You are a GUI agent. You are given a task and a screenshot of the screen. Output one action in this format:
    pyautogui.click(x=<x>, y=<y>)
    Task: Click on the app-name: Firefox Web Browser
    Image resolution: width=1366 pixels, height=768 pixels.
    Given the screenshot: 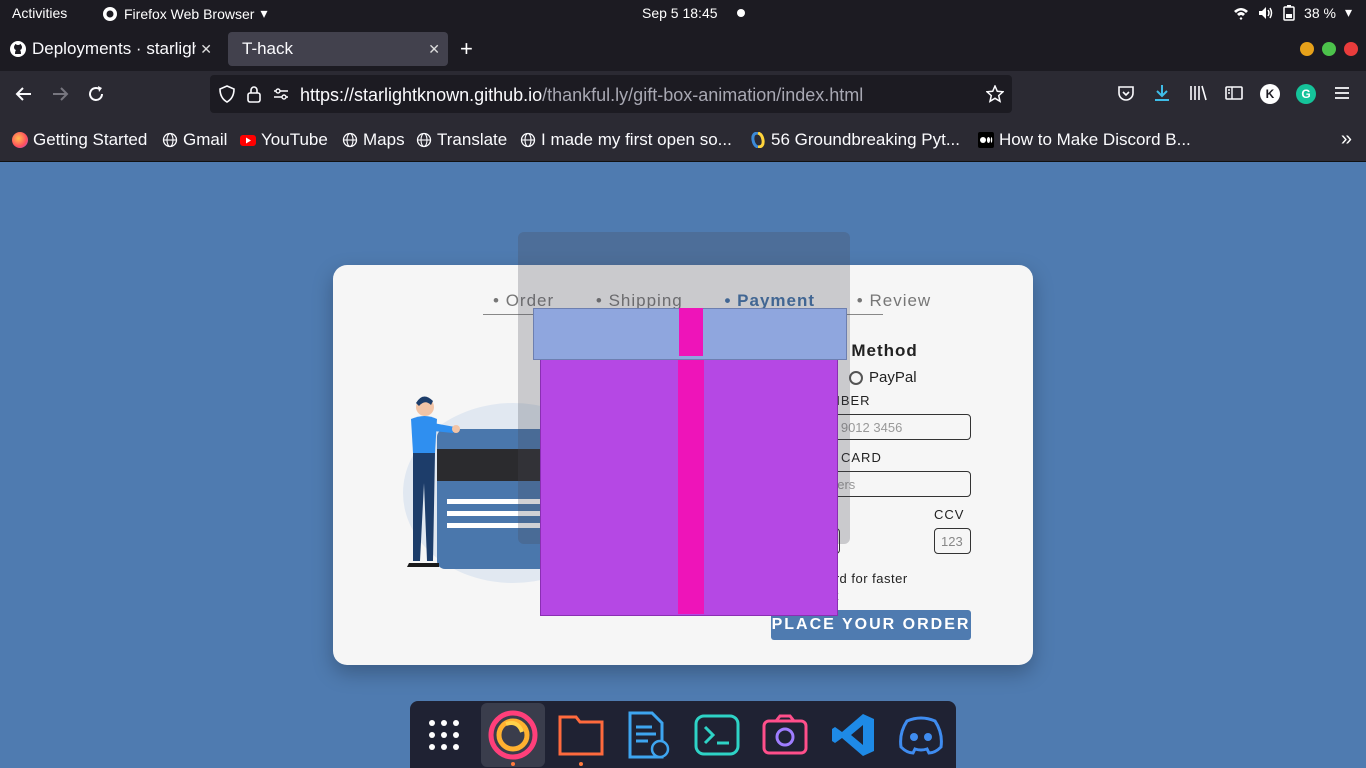 What is the action you would take?
    pyautogui.click(x=189, y=13)
    